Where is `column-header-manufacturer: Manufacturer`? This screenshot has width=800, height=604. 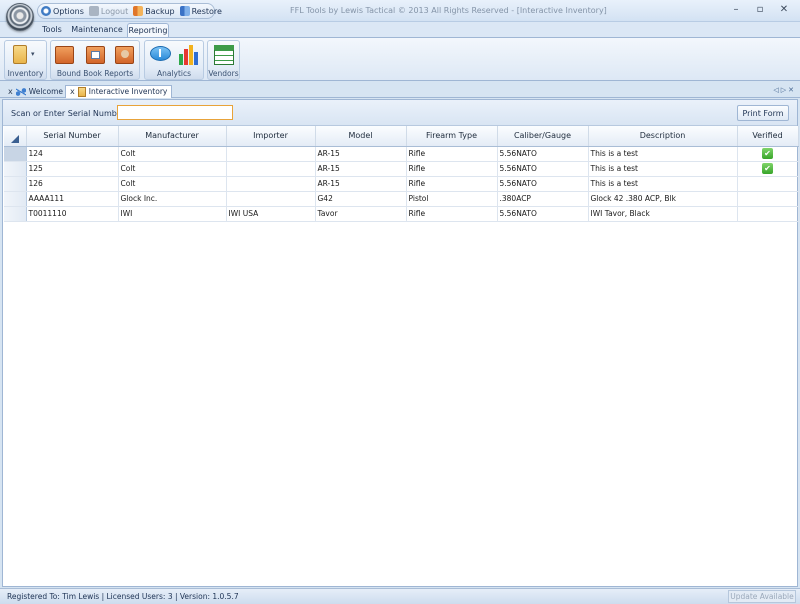 column-header-manufacturer: Manufacturer is located at coordinates (172, 136).